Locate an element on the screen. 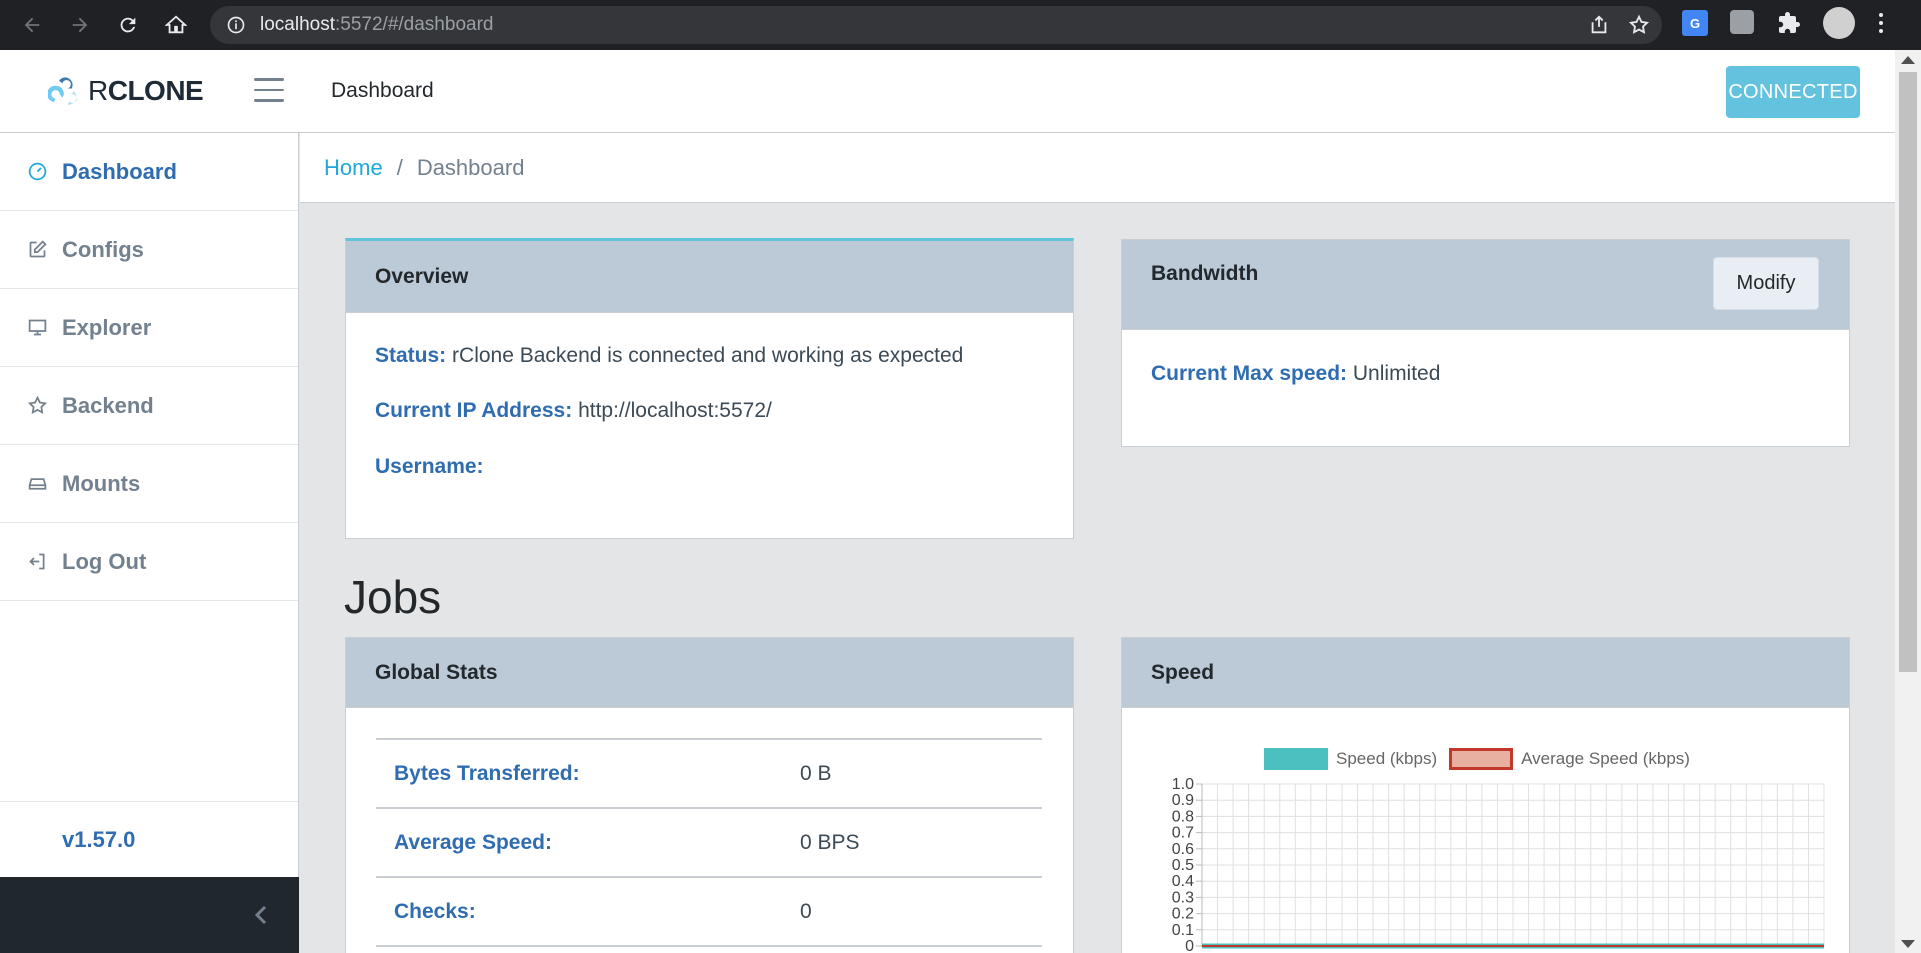 This screenshot has width=1921, height=953. profile-avatar is located at coordinates (1839, 23).